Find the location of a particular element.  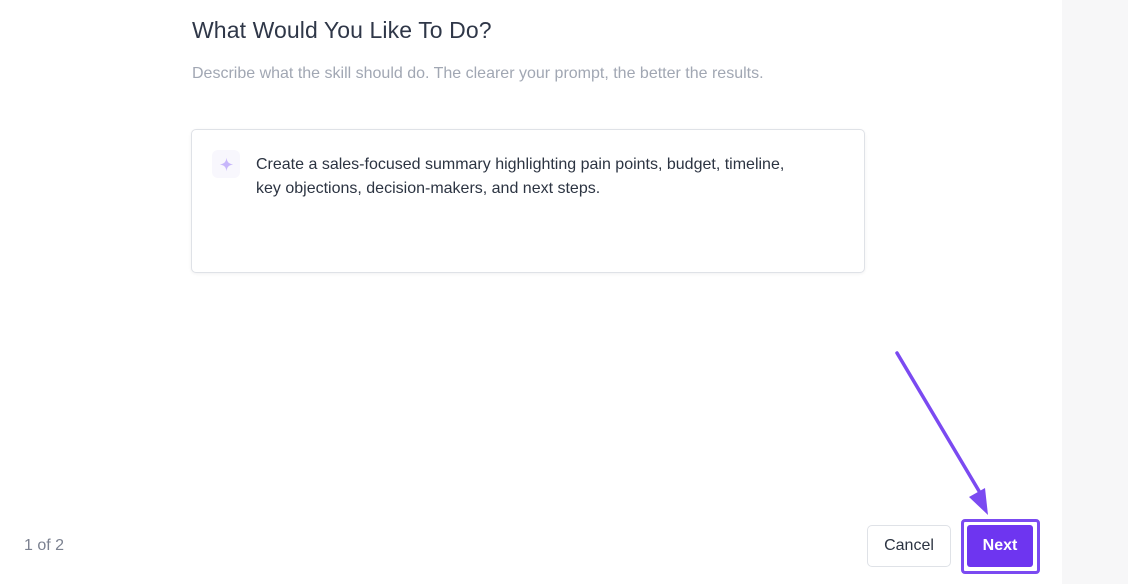

sparkle-icon-glyph is located at coordinates (226, 164).